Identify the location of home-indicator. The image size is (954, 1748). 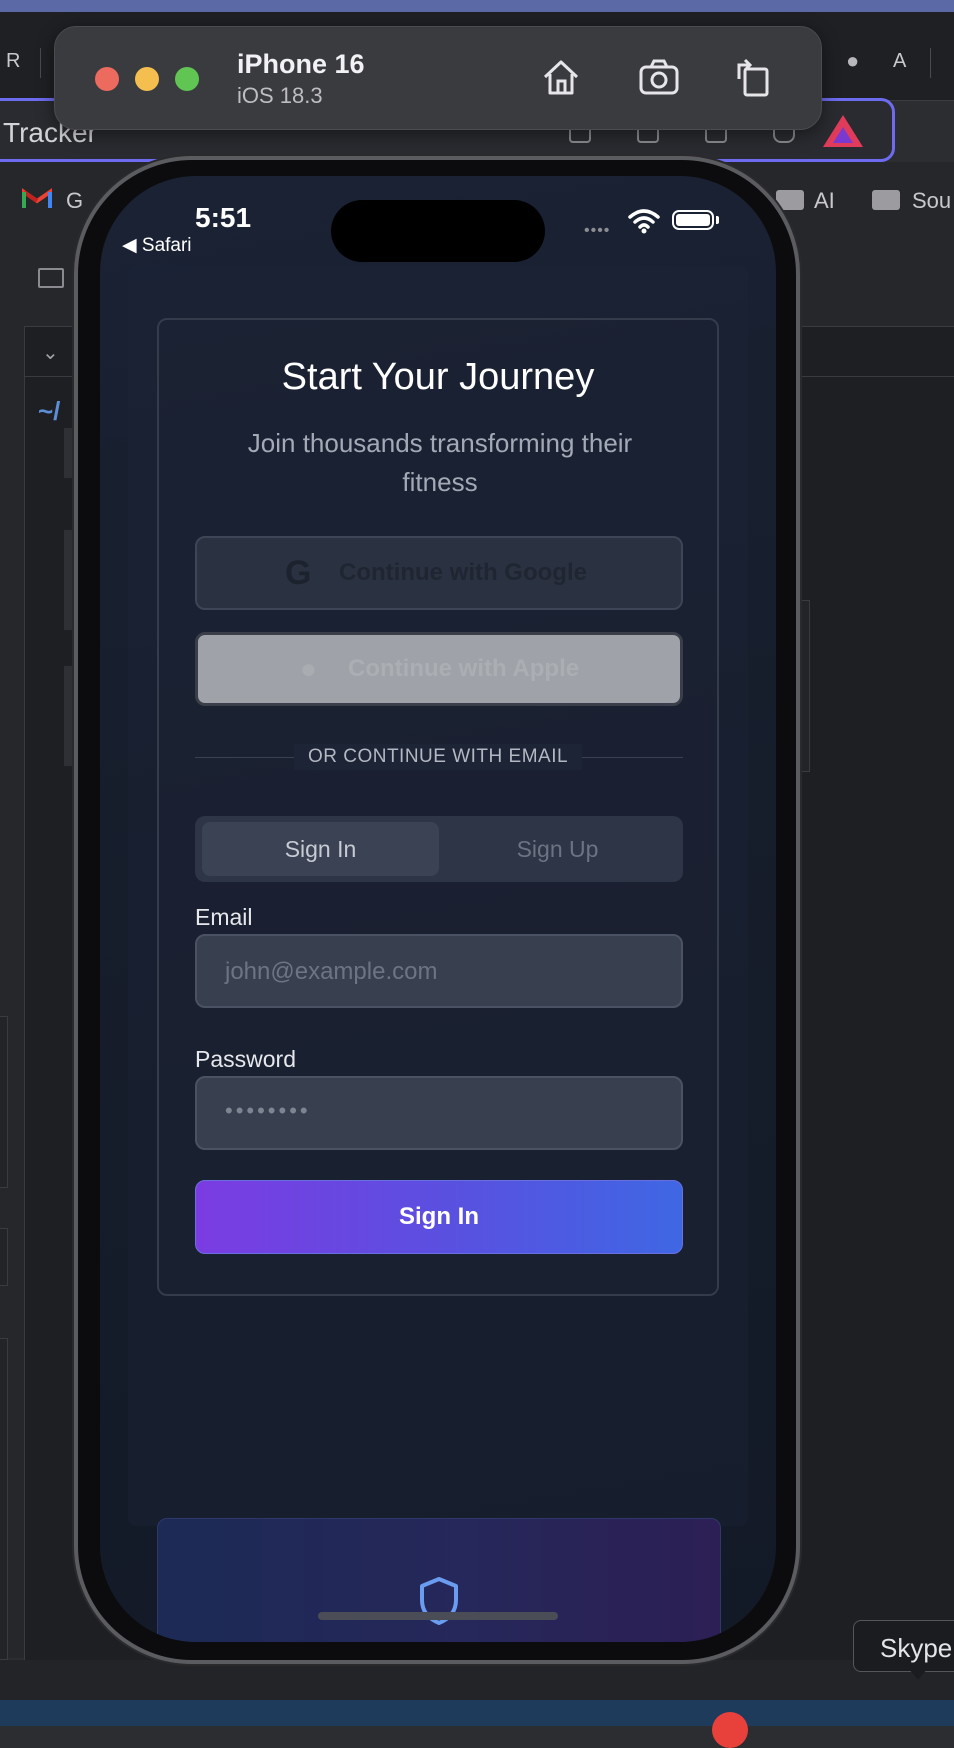
(438, 1616).